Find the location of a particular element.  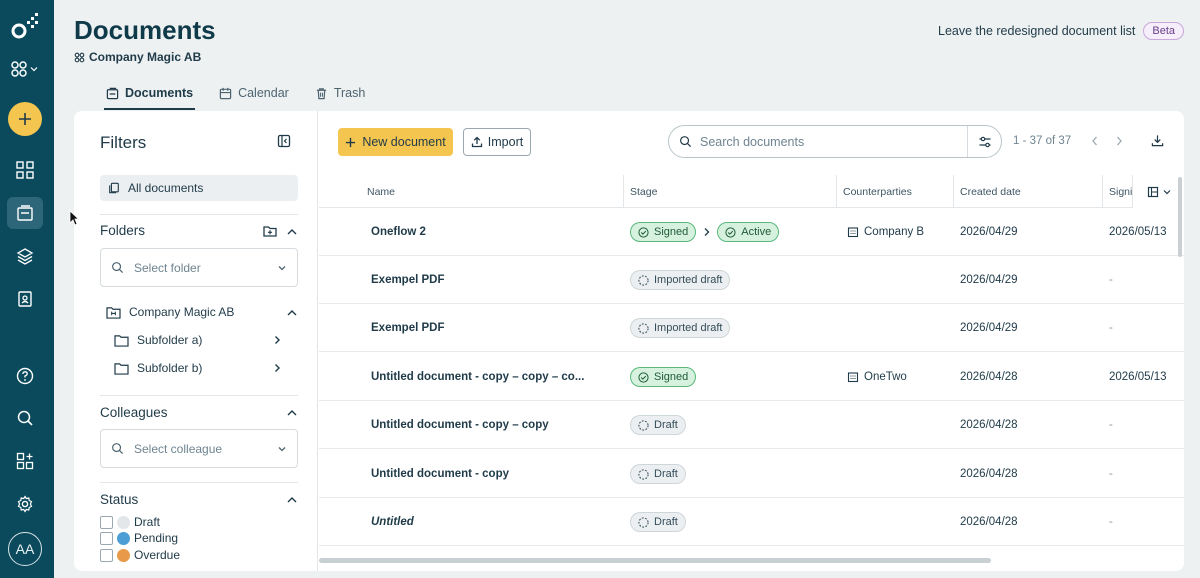

chevron-down-icon is located at coordinates (34, 69).